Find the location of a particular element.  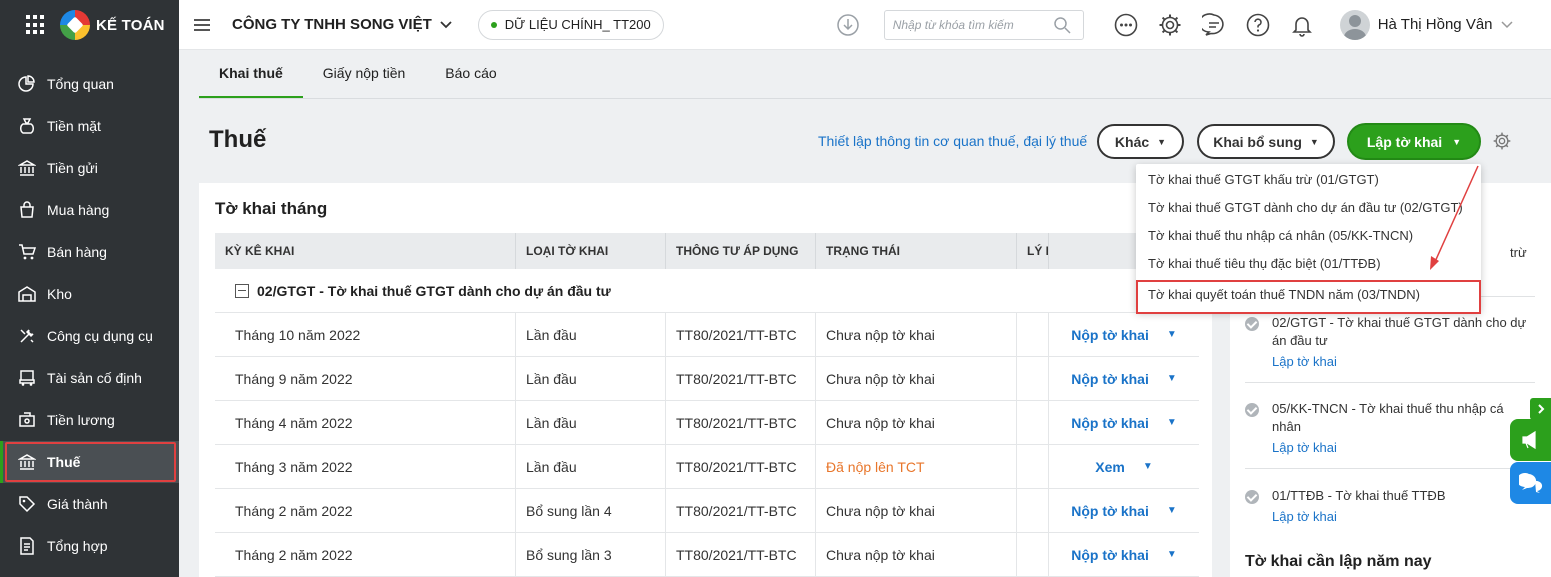

search-box is located at coordinates (983, 24).